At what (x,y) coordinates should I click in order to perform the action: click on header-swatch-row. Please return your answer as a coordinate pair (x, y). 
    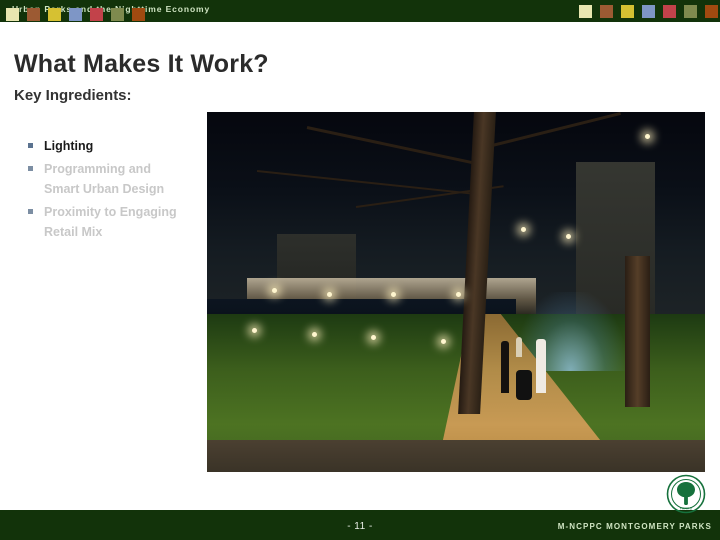
    Looking at the image, I should click on (648, 11).